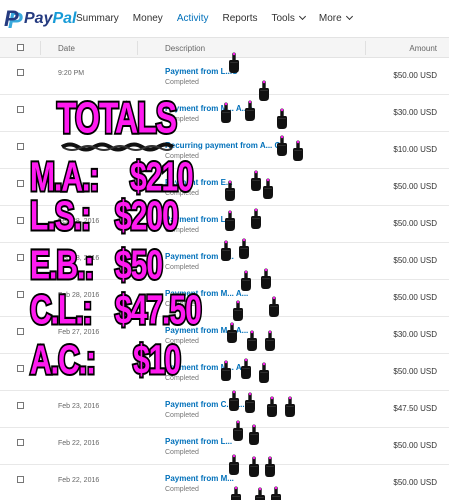 The width and height of the screenshot is (449, 500). I want to click on nav-label: More, so click(330, 18).